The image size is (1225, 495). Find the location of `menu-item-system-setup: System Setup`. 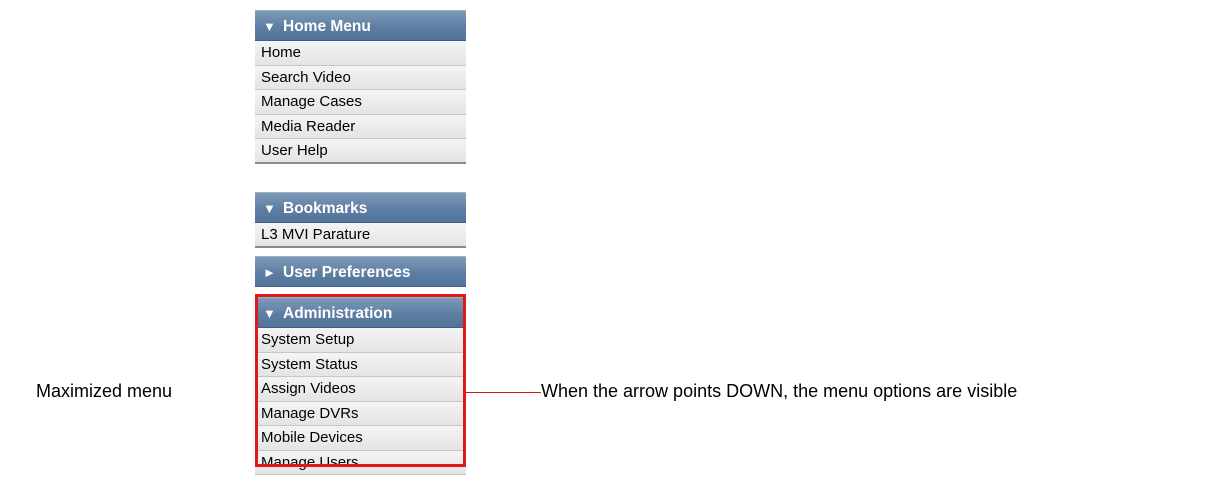

menu-item-system-setup: System Setup is located at coordinates (360, 340).